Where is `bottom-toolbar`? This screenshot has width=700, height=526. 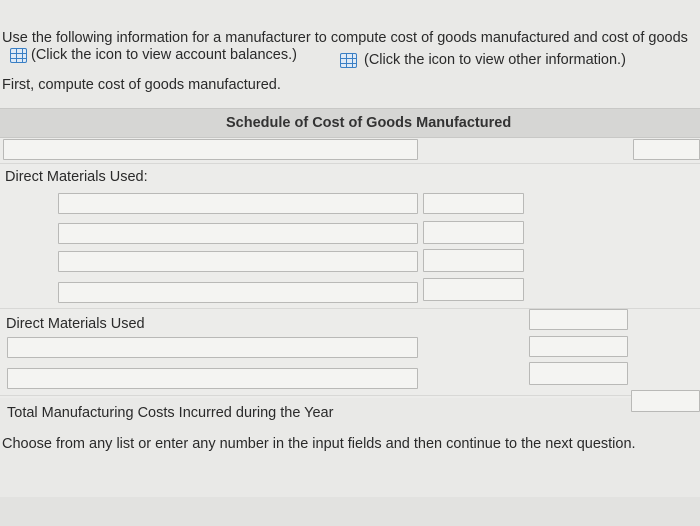
bottom-toolbar is located at coordinates (350, 511).